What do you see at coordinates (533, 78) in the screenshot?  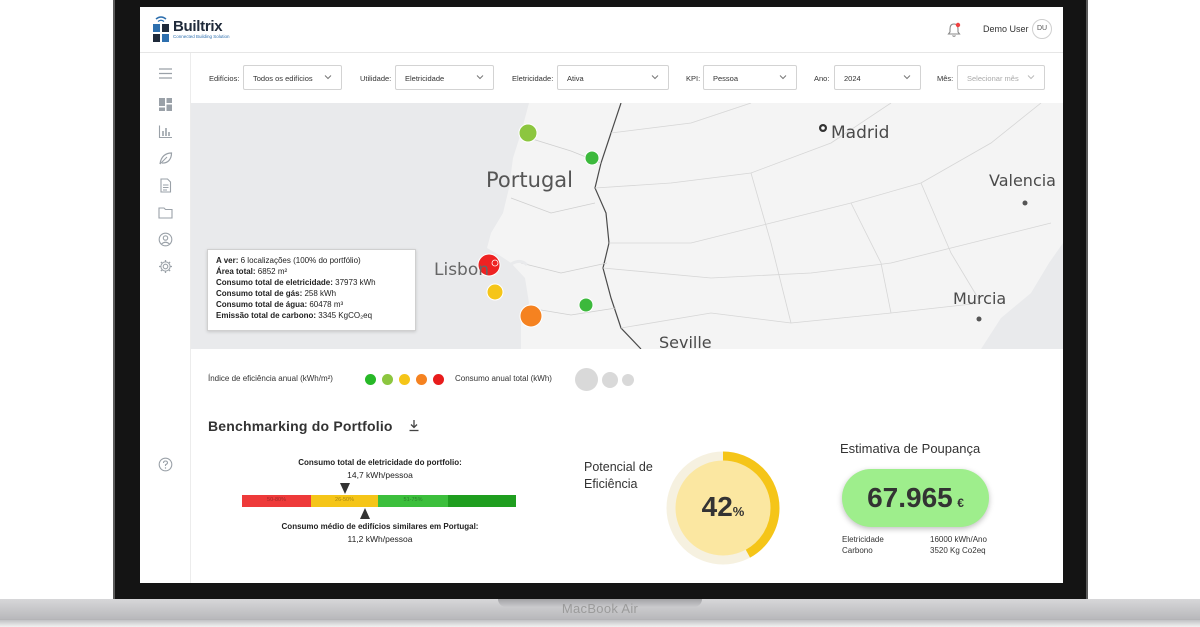 I see `electricity-filter-label: Eletricidade:` at bounding box center [533, 78].